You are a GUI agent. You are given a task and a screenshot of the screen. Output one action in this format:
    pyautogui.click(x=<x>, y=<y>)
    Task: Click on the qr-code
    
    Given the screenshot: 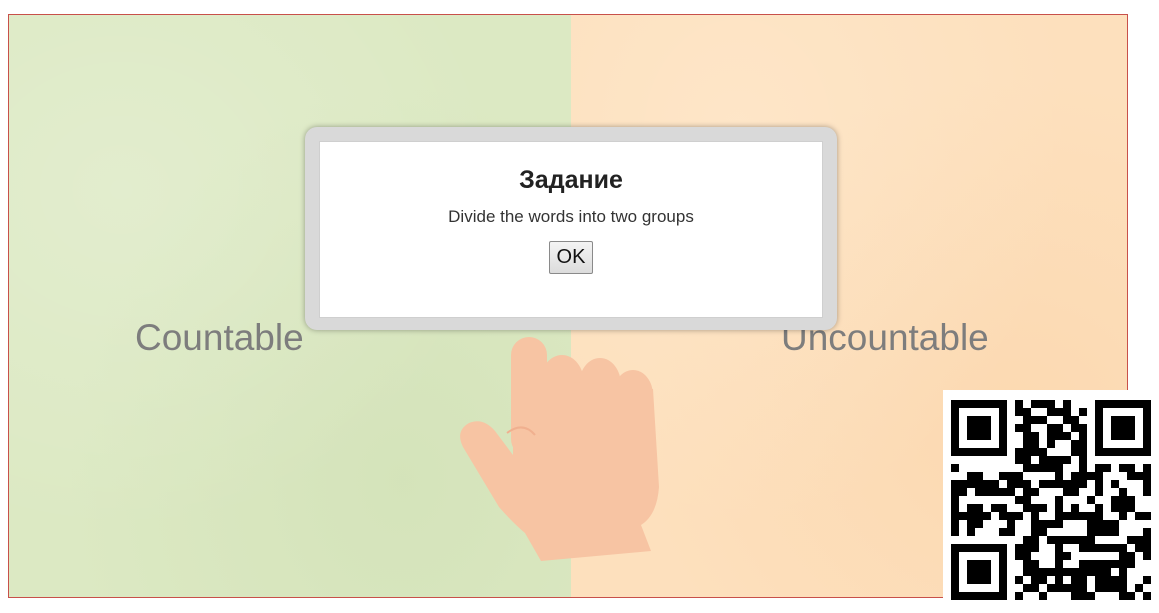 What is the action you would take?
    pyautogui.click(x=1051, y=501)
    